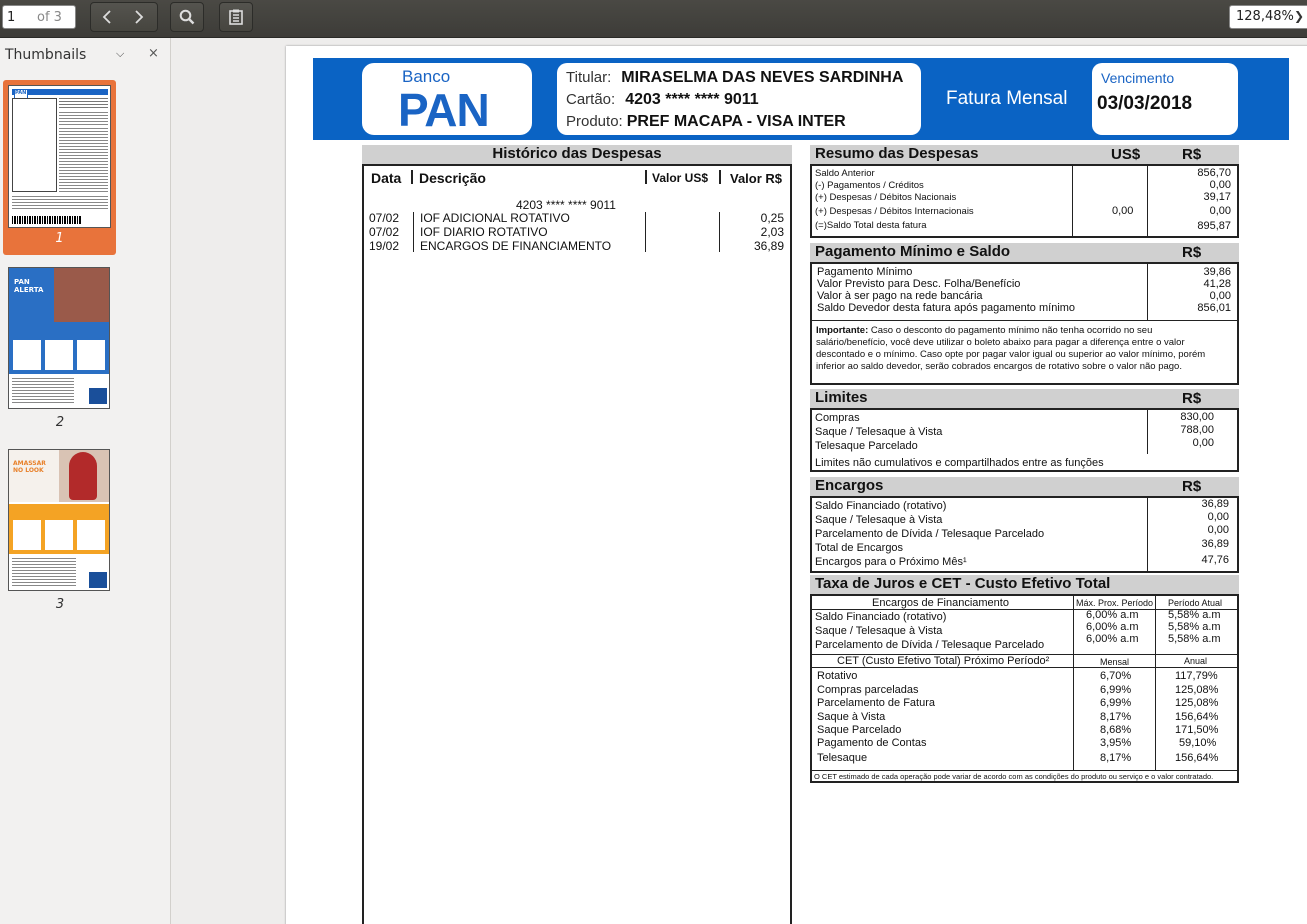  I want to click on cet-label: Saque Parcelado, so click(859, 730).